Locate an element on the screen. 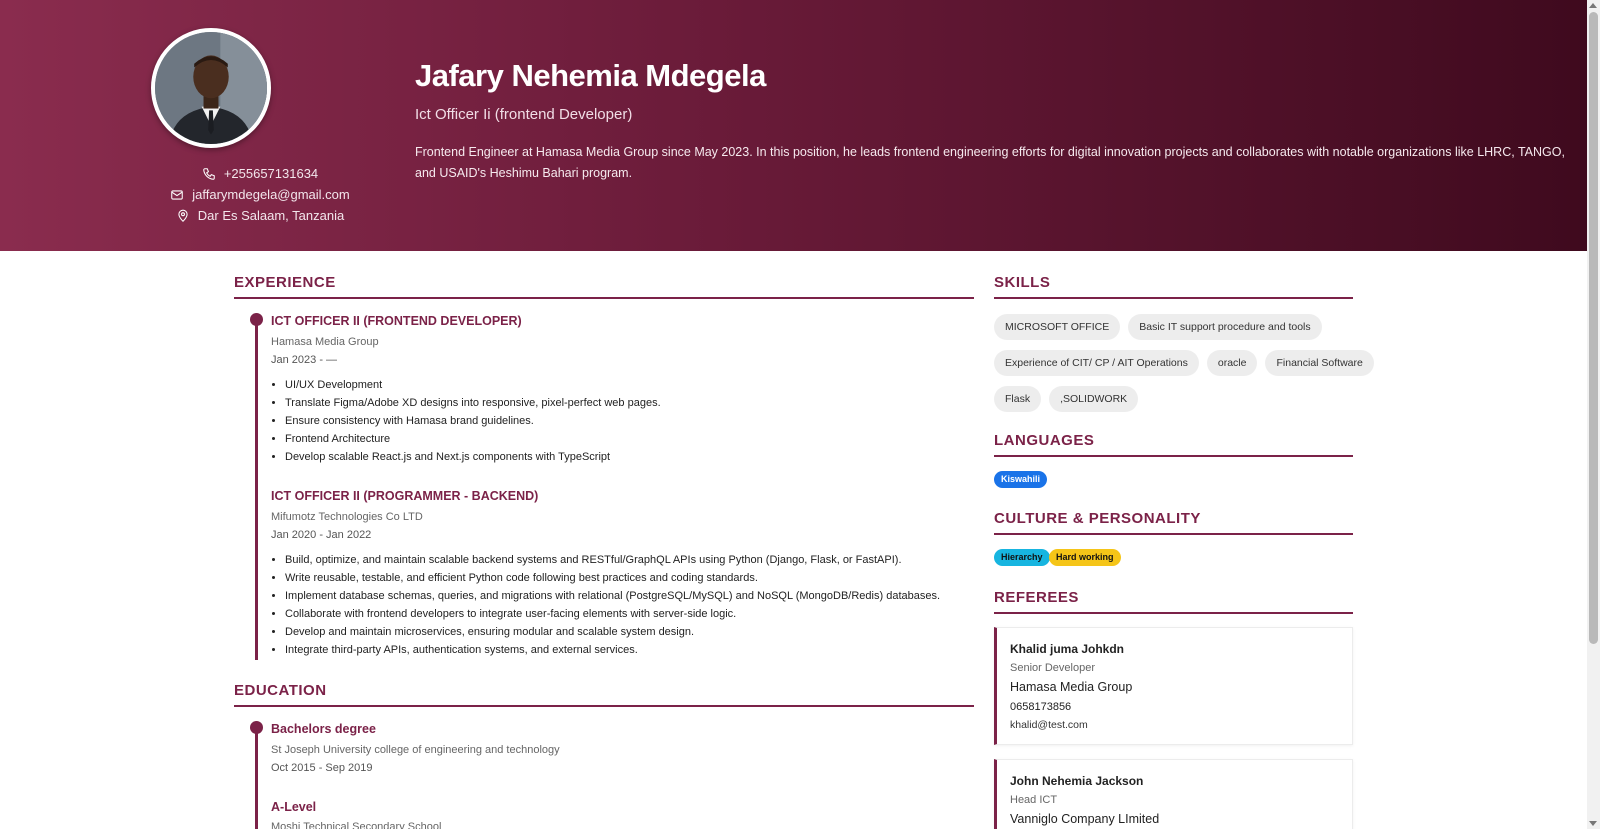 The width and height of the screenshot is (1600, 829). skill-chip: Experience of CIT/ CP / AIT Operations is located at coordinates (1096, 363).